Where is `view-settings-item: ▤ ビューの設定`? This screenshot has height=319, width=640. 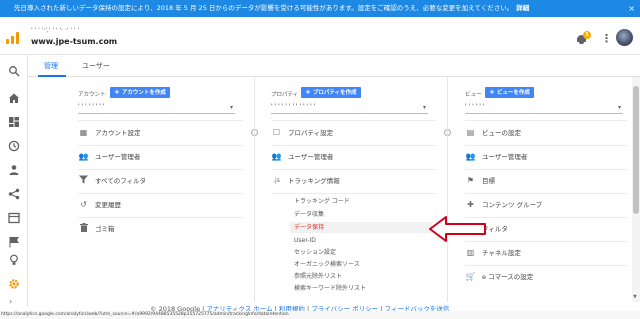
view-settings-item: ▤ ビューの設定 is located at coordinates (546, 133).